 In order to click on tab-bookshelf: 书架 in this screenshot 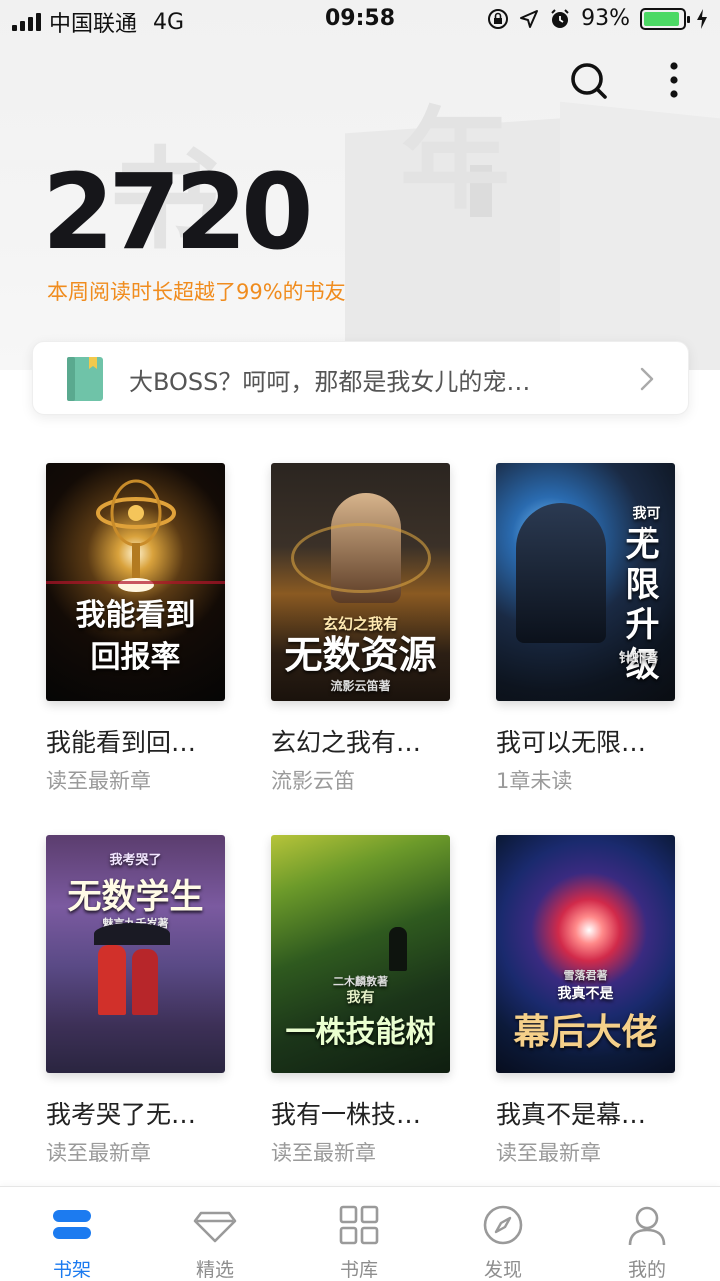, I will do `click(72, 1234)`.